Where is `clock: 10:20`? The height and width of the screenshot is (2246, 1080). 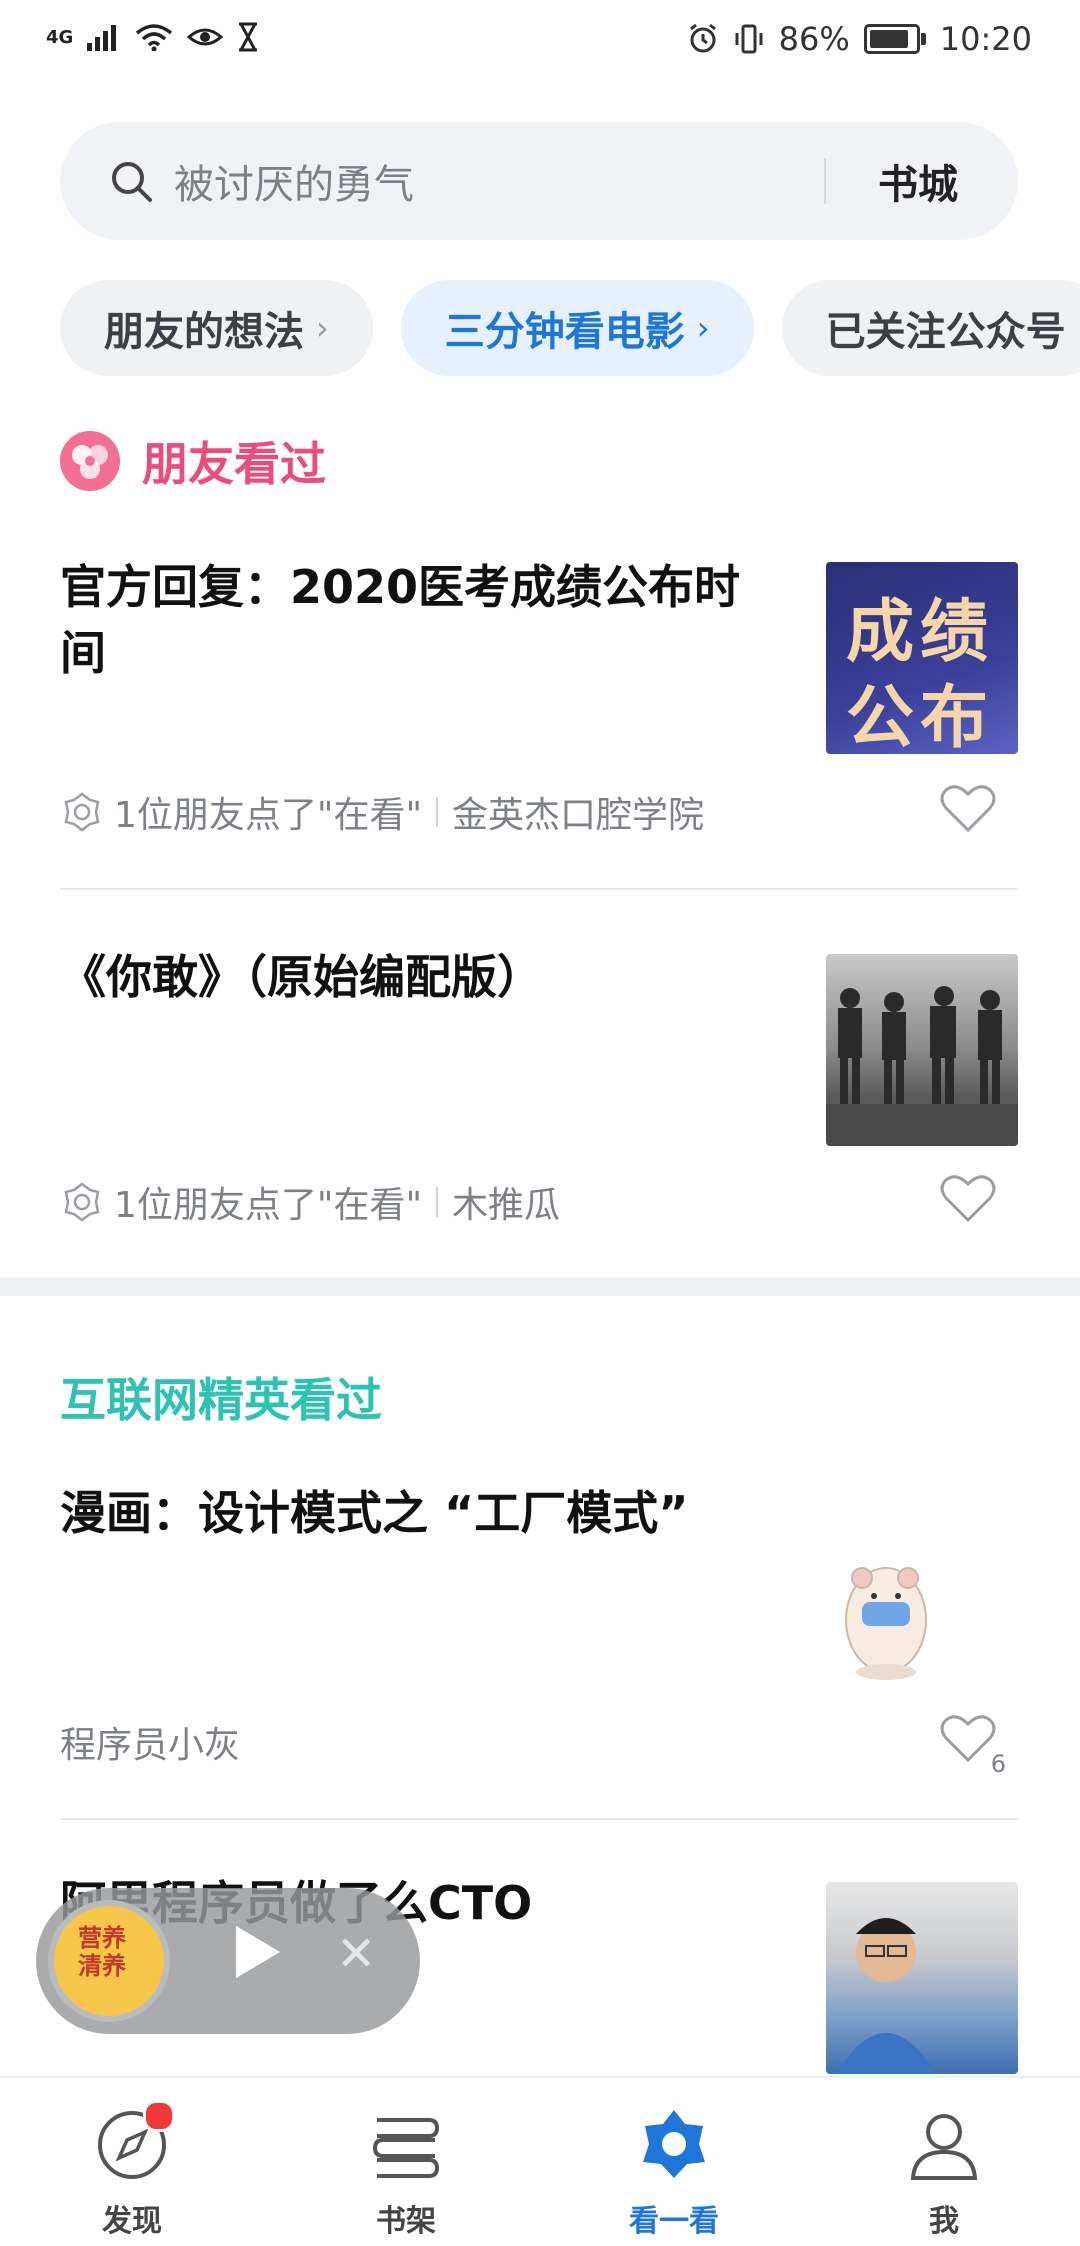 clock: 10:20 is located at coordinates (985, 39).